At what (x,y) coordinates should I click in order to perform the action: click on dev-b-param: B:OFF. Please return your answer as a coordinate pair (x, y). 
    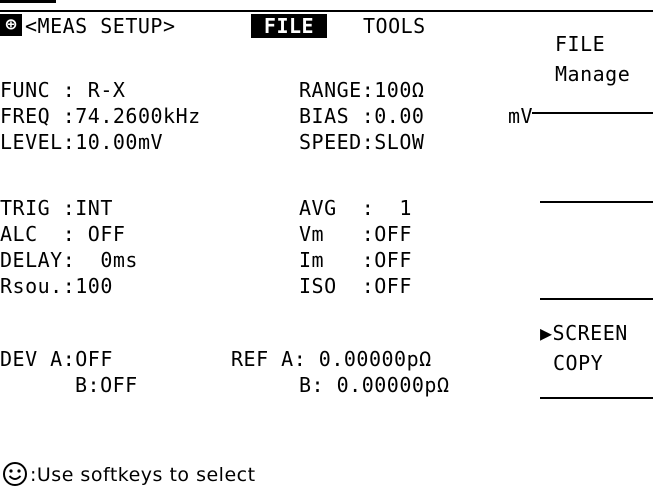
    Looking at the image, I should click on (106, 385).